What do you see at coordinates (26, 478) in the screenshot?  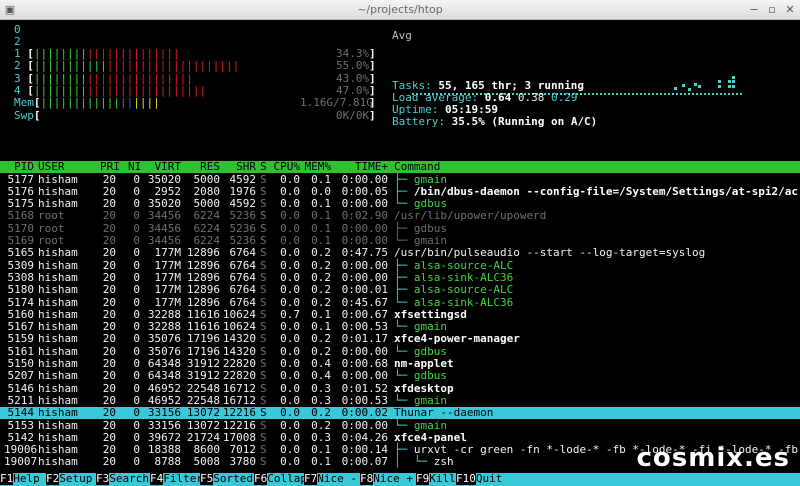 I see `function-key-label: Help` at bounding box center [26, 478].